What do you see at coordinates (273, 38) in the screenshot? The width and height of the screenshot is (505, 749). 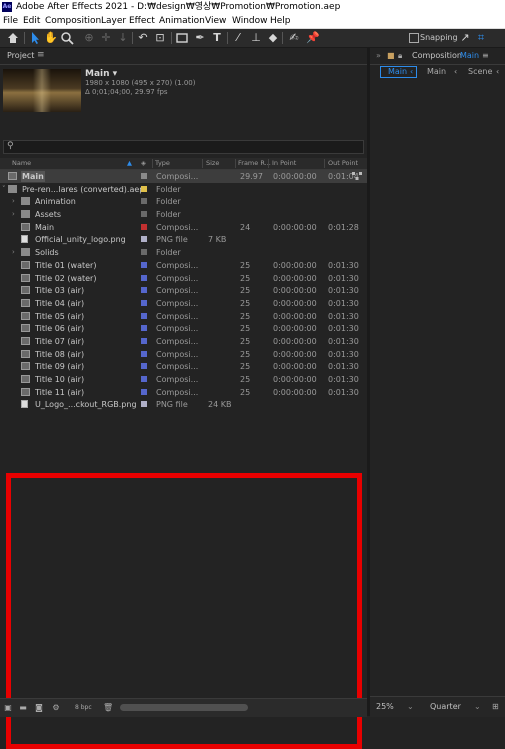 I see `eraser-tool-icon: ◆` at bounding box center [273, 38].